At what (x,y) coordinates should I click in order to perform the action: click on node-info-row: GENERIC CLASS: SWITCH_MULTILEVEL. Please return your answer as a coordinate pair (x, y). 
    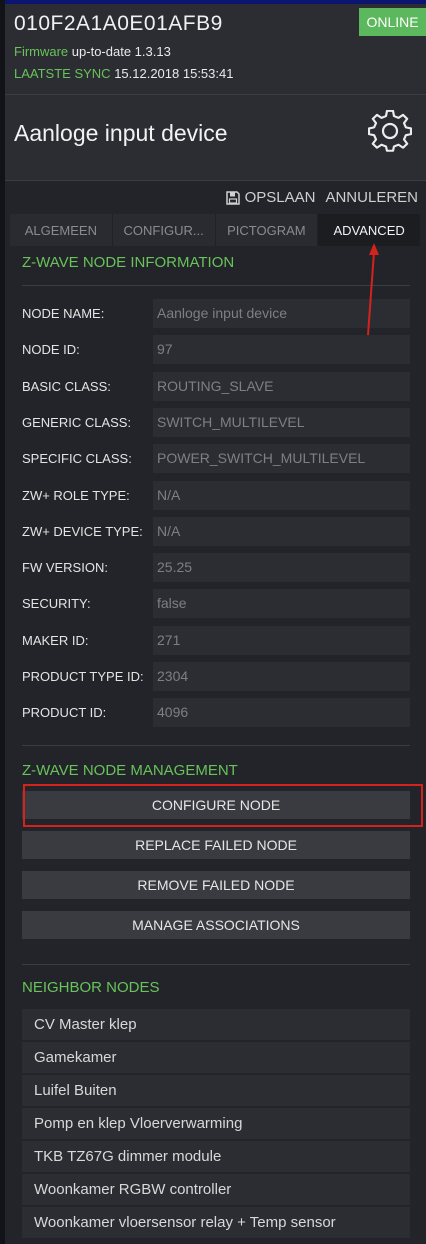
    Looking at the image, I should click on (216, 422).